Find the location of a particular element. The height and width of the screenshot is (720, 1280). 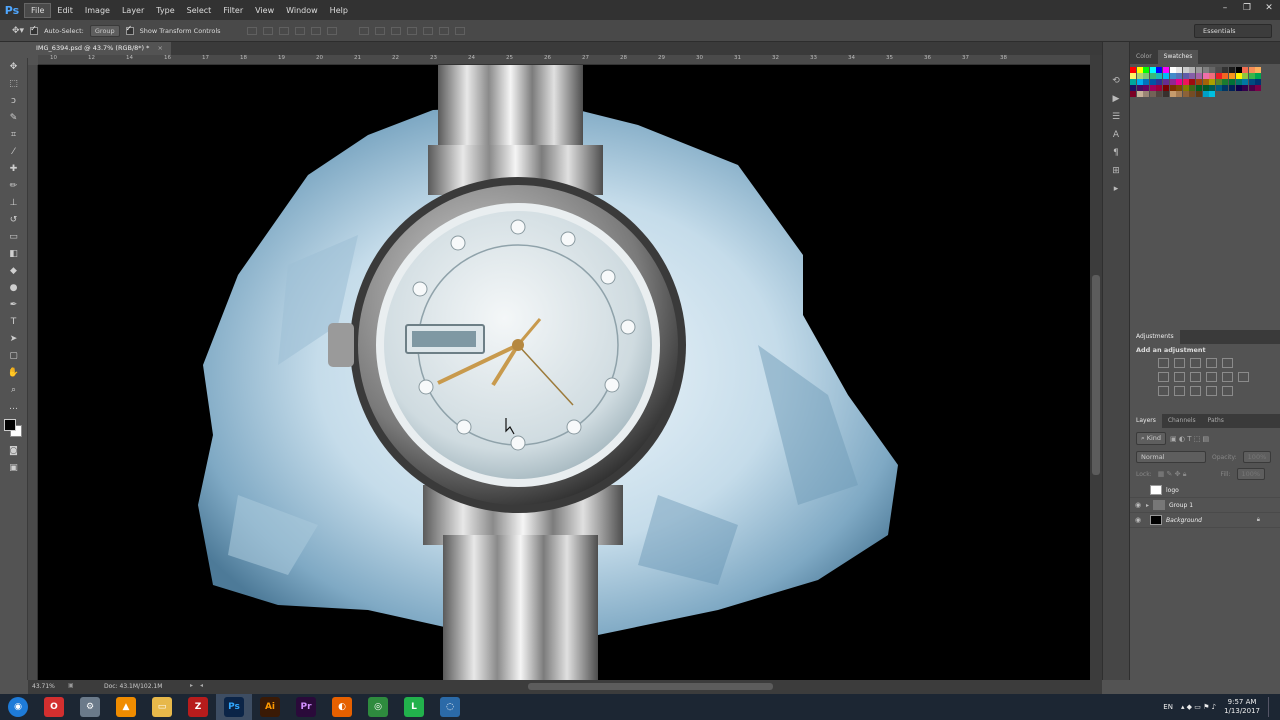

blur-icon: ◆ is located at coordinates (14, 271).